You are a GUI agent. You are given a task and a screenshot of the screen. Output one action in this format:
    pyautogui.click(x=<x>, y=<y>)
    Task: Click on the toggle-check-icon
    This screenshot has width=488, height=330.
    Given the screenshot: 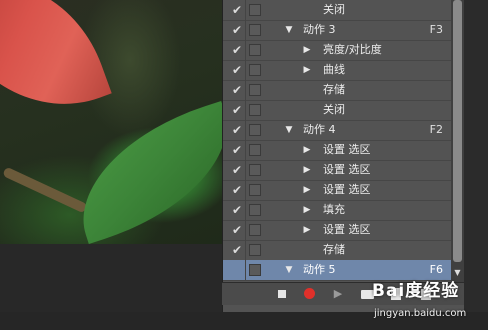 What is the action you would take?
    pyautogui.click(x=237, y=270)
    